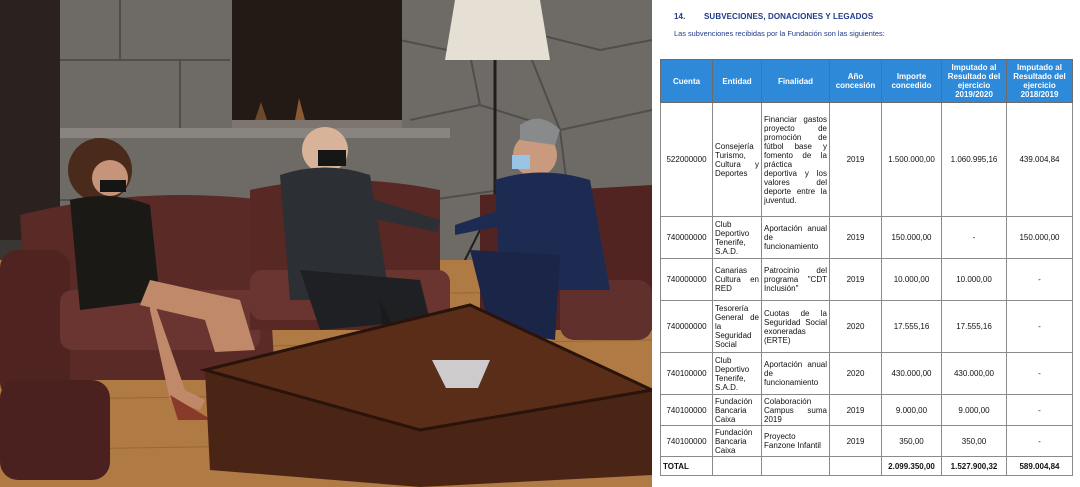 This screenshot has height=487, width=1080. What do you see at coordinates (795, 279) in the screenshot?
I see `cell-finalidad: Patrocinio del programa "CDT Inclusión"` at bounding box center [795, 279].